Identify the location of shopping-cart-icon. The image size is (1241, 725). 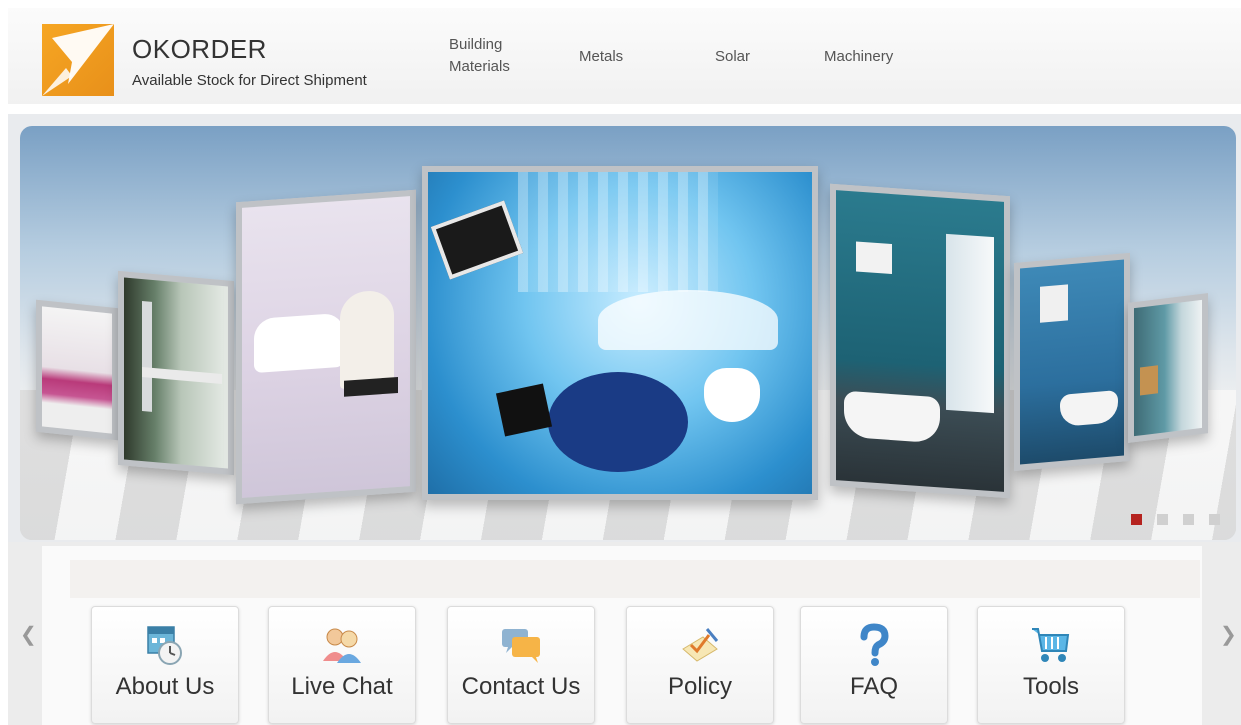
(1051, 645).